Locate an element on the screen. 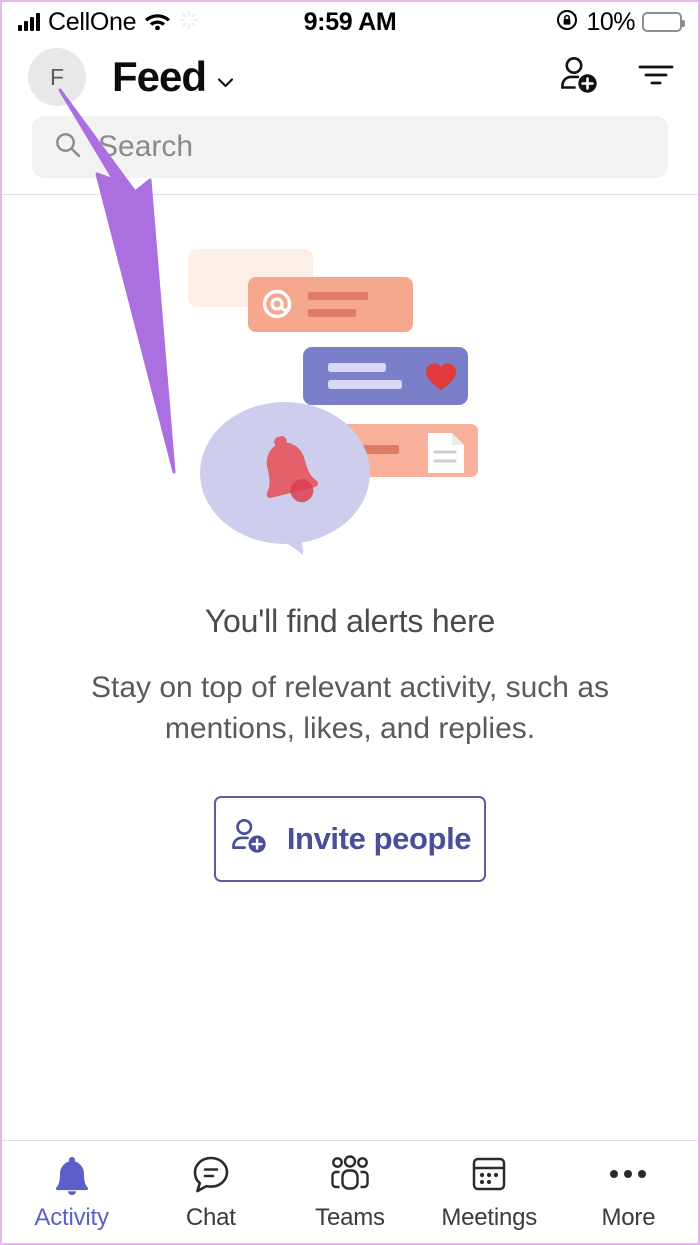  carrier-name: CellOne is located at coordinates (92, 21).